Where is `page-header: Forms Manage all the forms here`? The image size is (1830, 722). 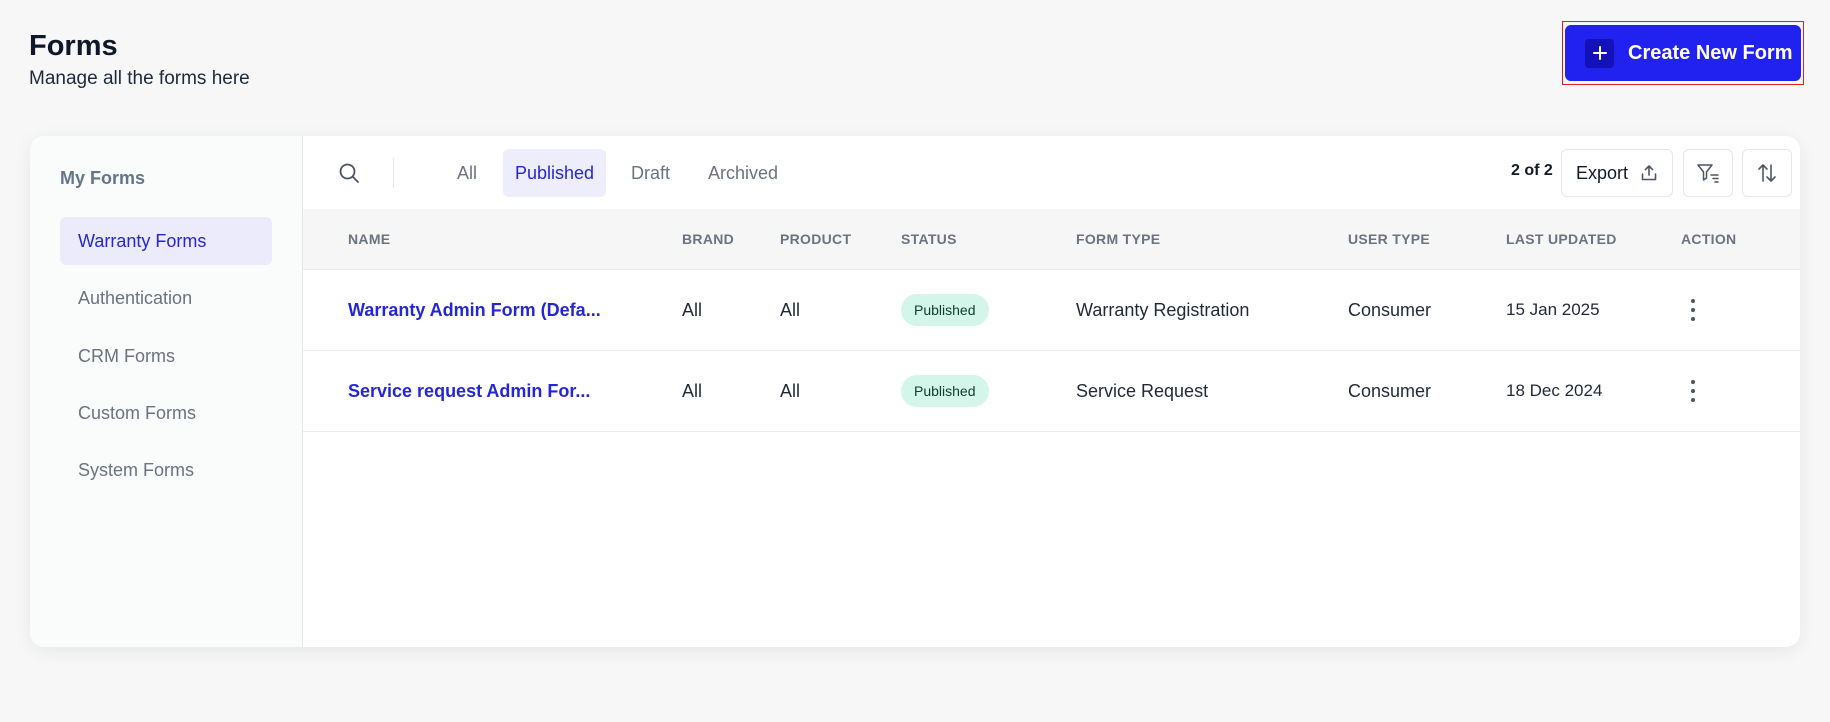 page-header: Forms Manage all the forms here is located at coordinates (139, 59).